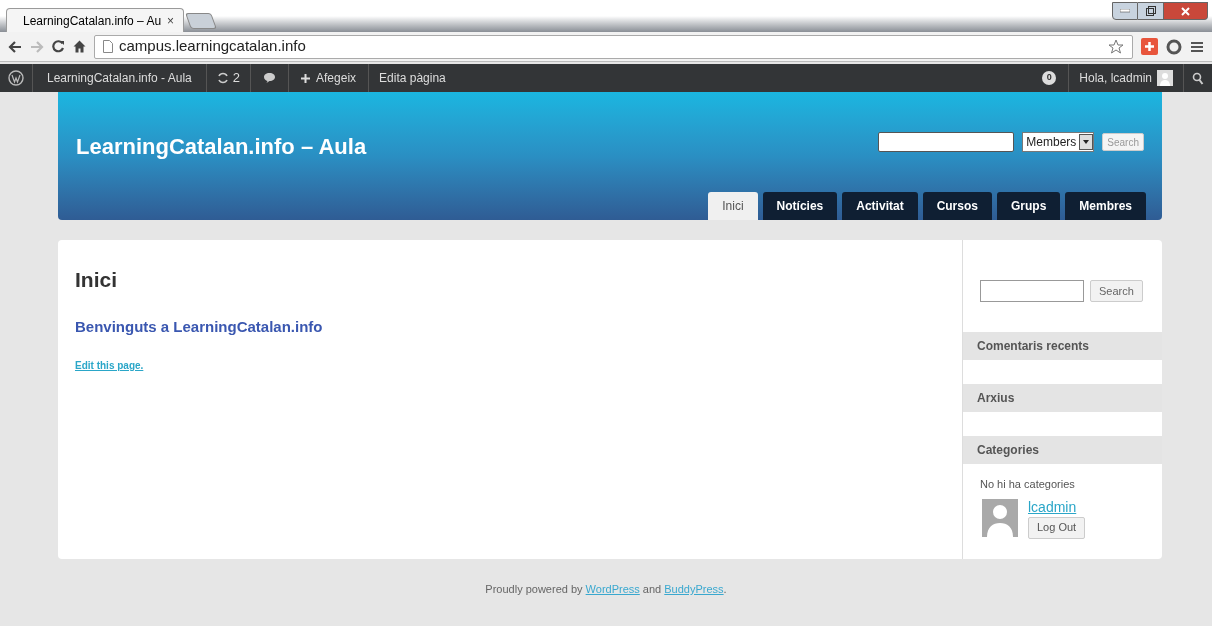  What do you see at coordinates (1086, 142) in the screenshot?
I see `caret-icon` at bounding box center [1086, 142].